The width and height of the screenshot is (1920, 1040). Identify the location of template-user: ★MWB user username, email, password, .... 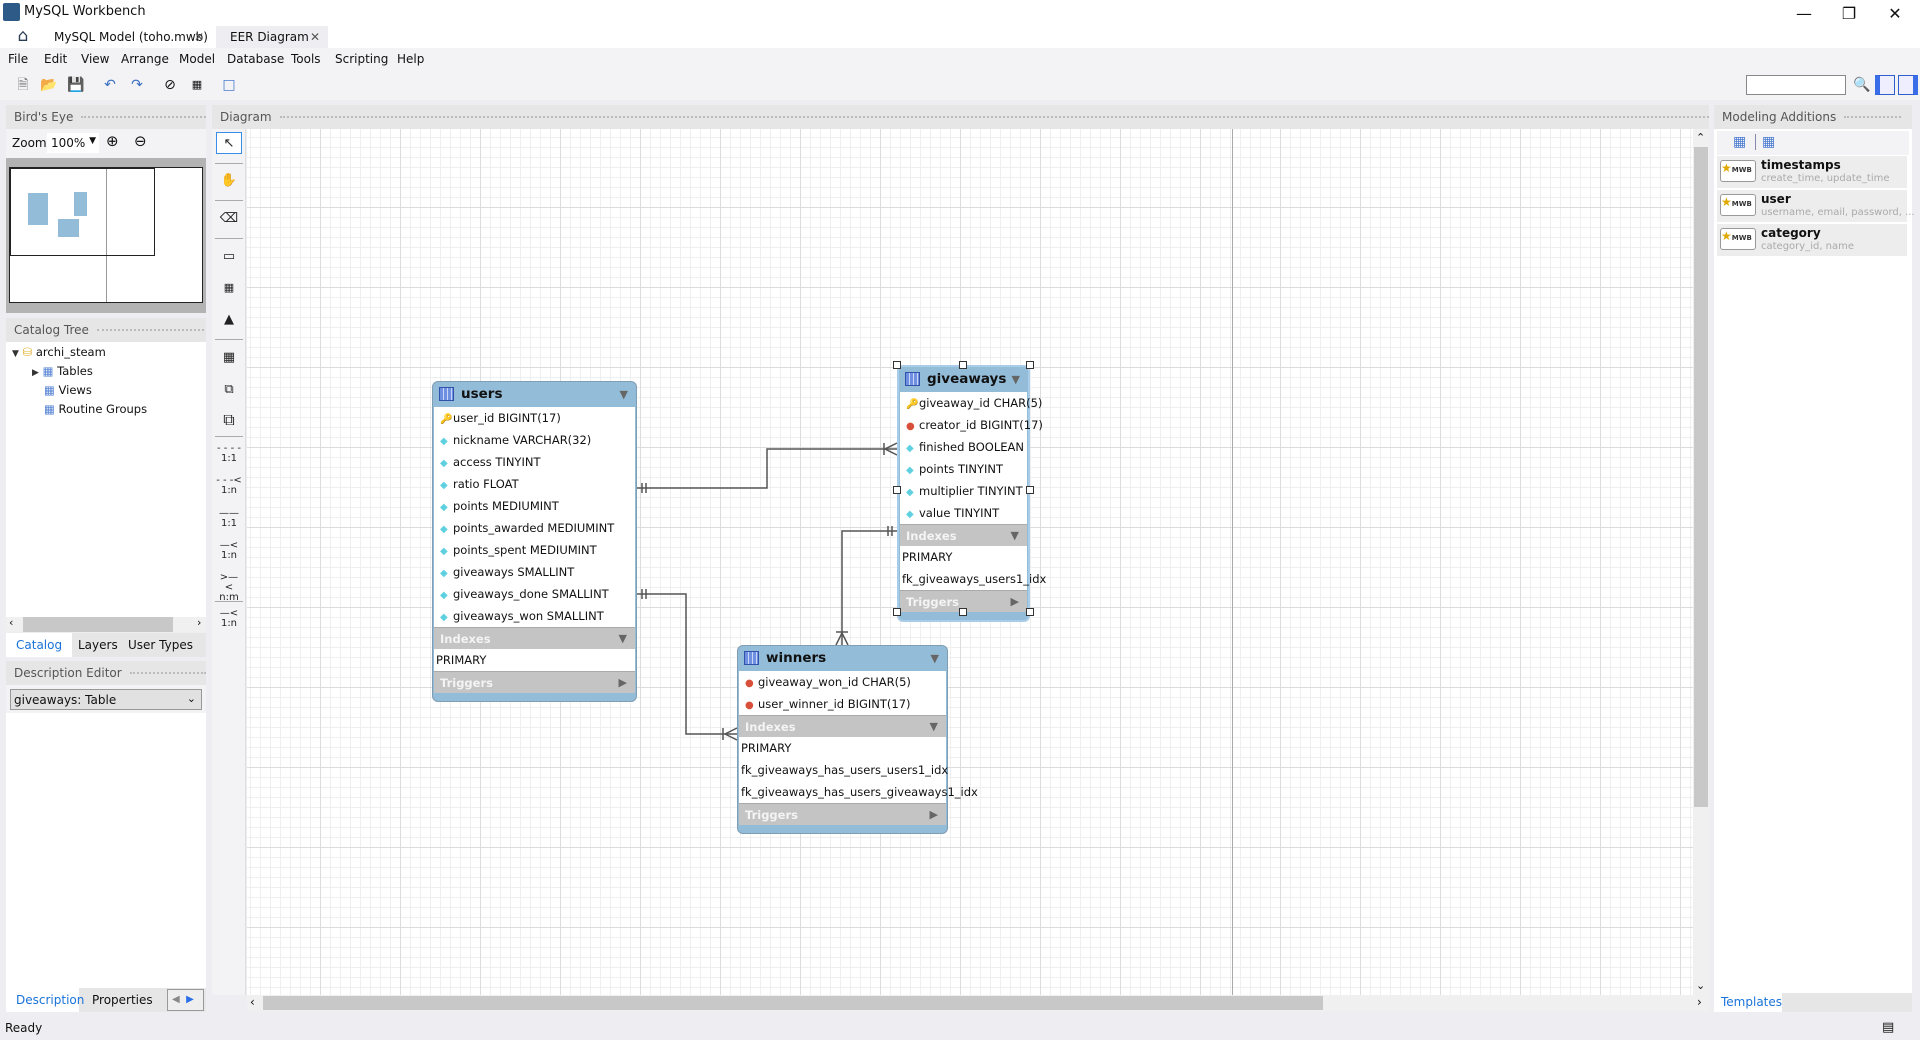
(1816, 206).